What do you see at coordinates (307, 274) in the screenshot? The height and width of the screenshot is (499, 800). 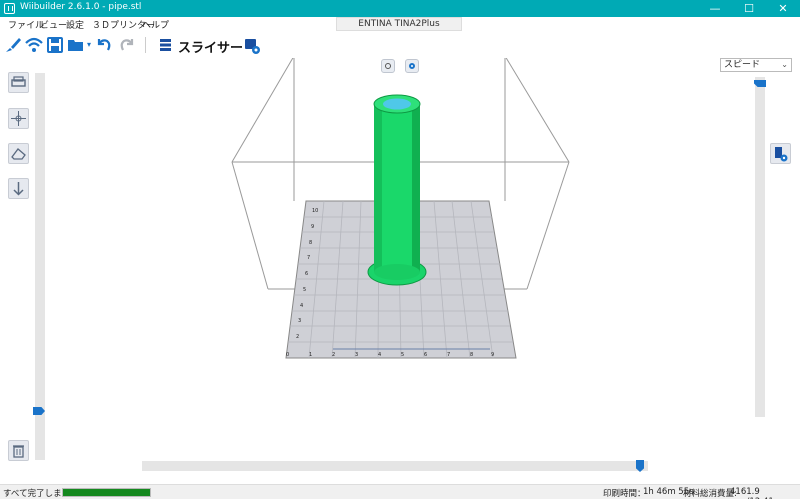 I see `y-tick: 6` at bounding box center [307, 274].